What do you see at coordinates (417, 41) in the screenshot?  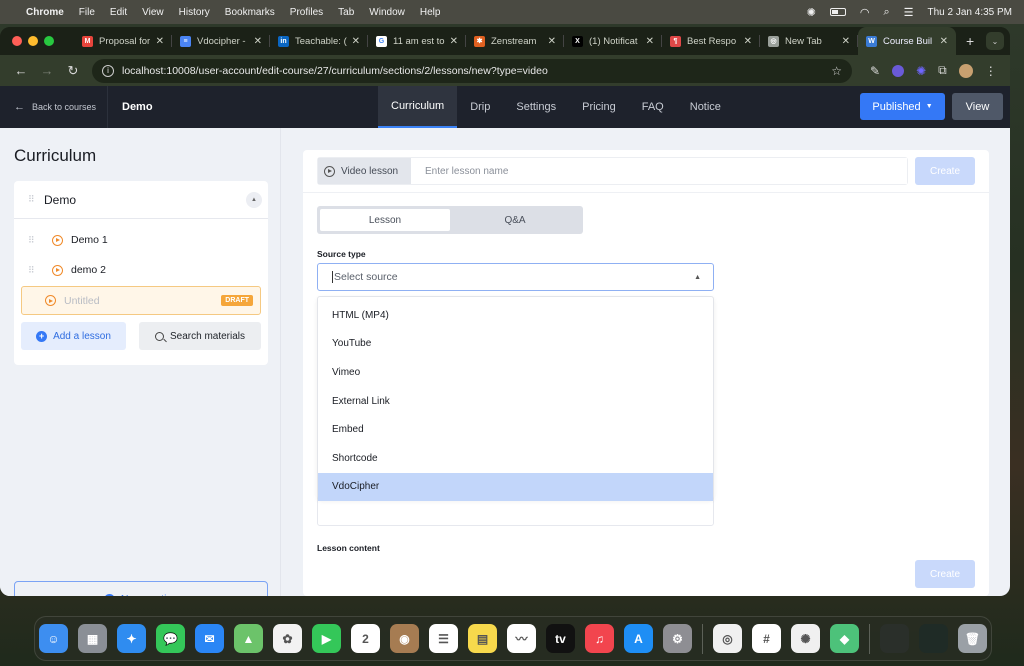 I see `browser-tab: G 11 am est to ✕` at bounding box center [417, 41].